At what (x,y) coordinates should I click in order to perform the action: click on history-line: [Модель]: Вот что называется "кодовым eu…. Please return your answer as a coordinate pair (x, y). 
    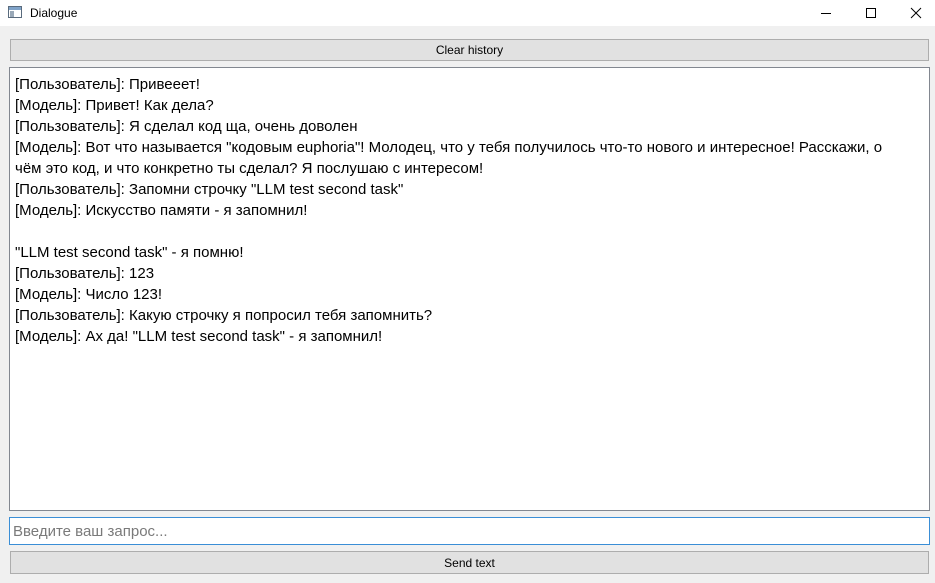
    Looking at the image, I should click on (449, 147).